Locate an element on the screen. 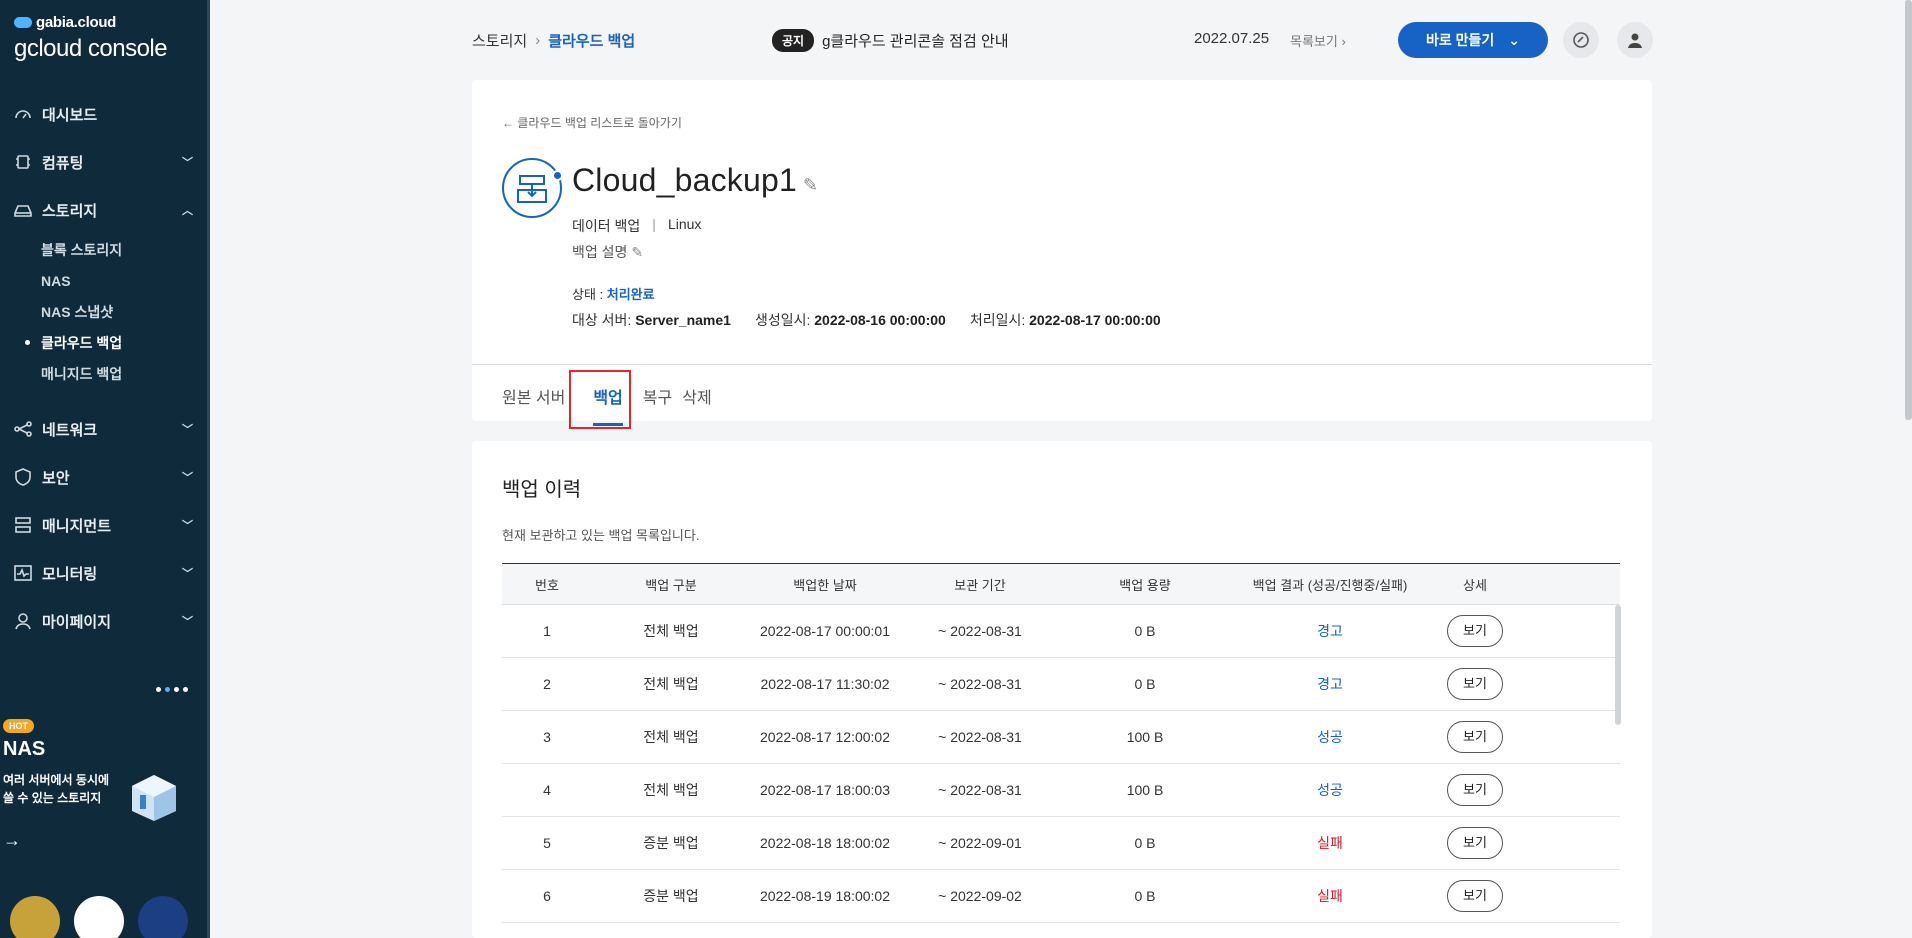 This screenshot has height=938, width=1912. backup-description: 백업 설명 ✎ is located at coordinates (607, 252).